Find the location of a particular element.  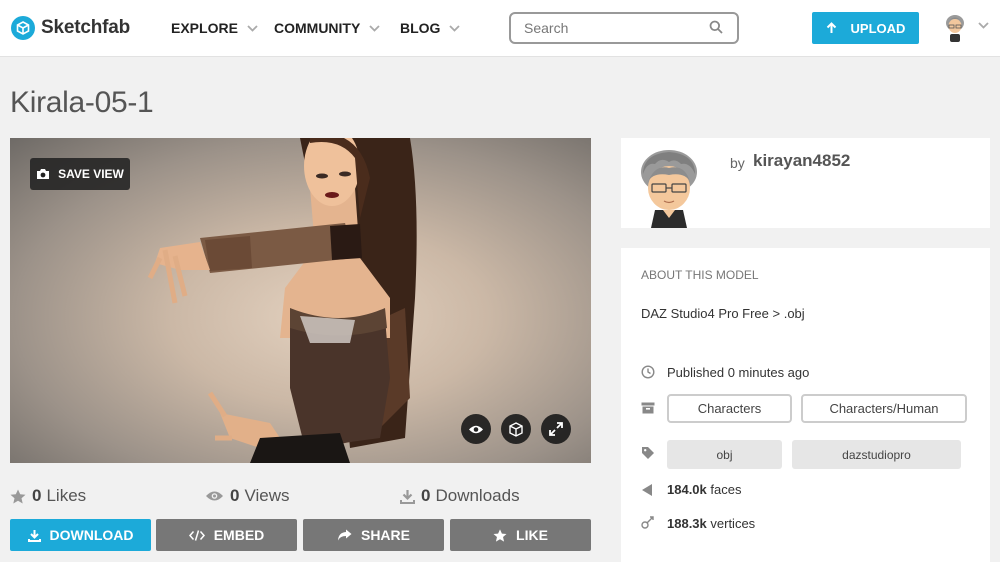

code-icon is located at coordinates (196, 535).